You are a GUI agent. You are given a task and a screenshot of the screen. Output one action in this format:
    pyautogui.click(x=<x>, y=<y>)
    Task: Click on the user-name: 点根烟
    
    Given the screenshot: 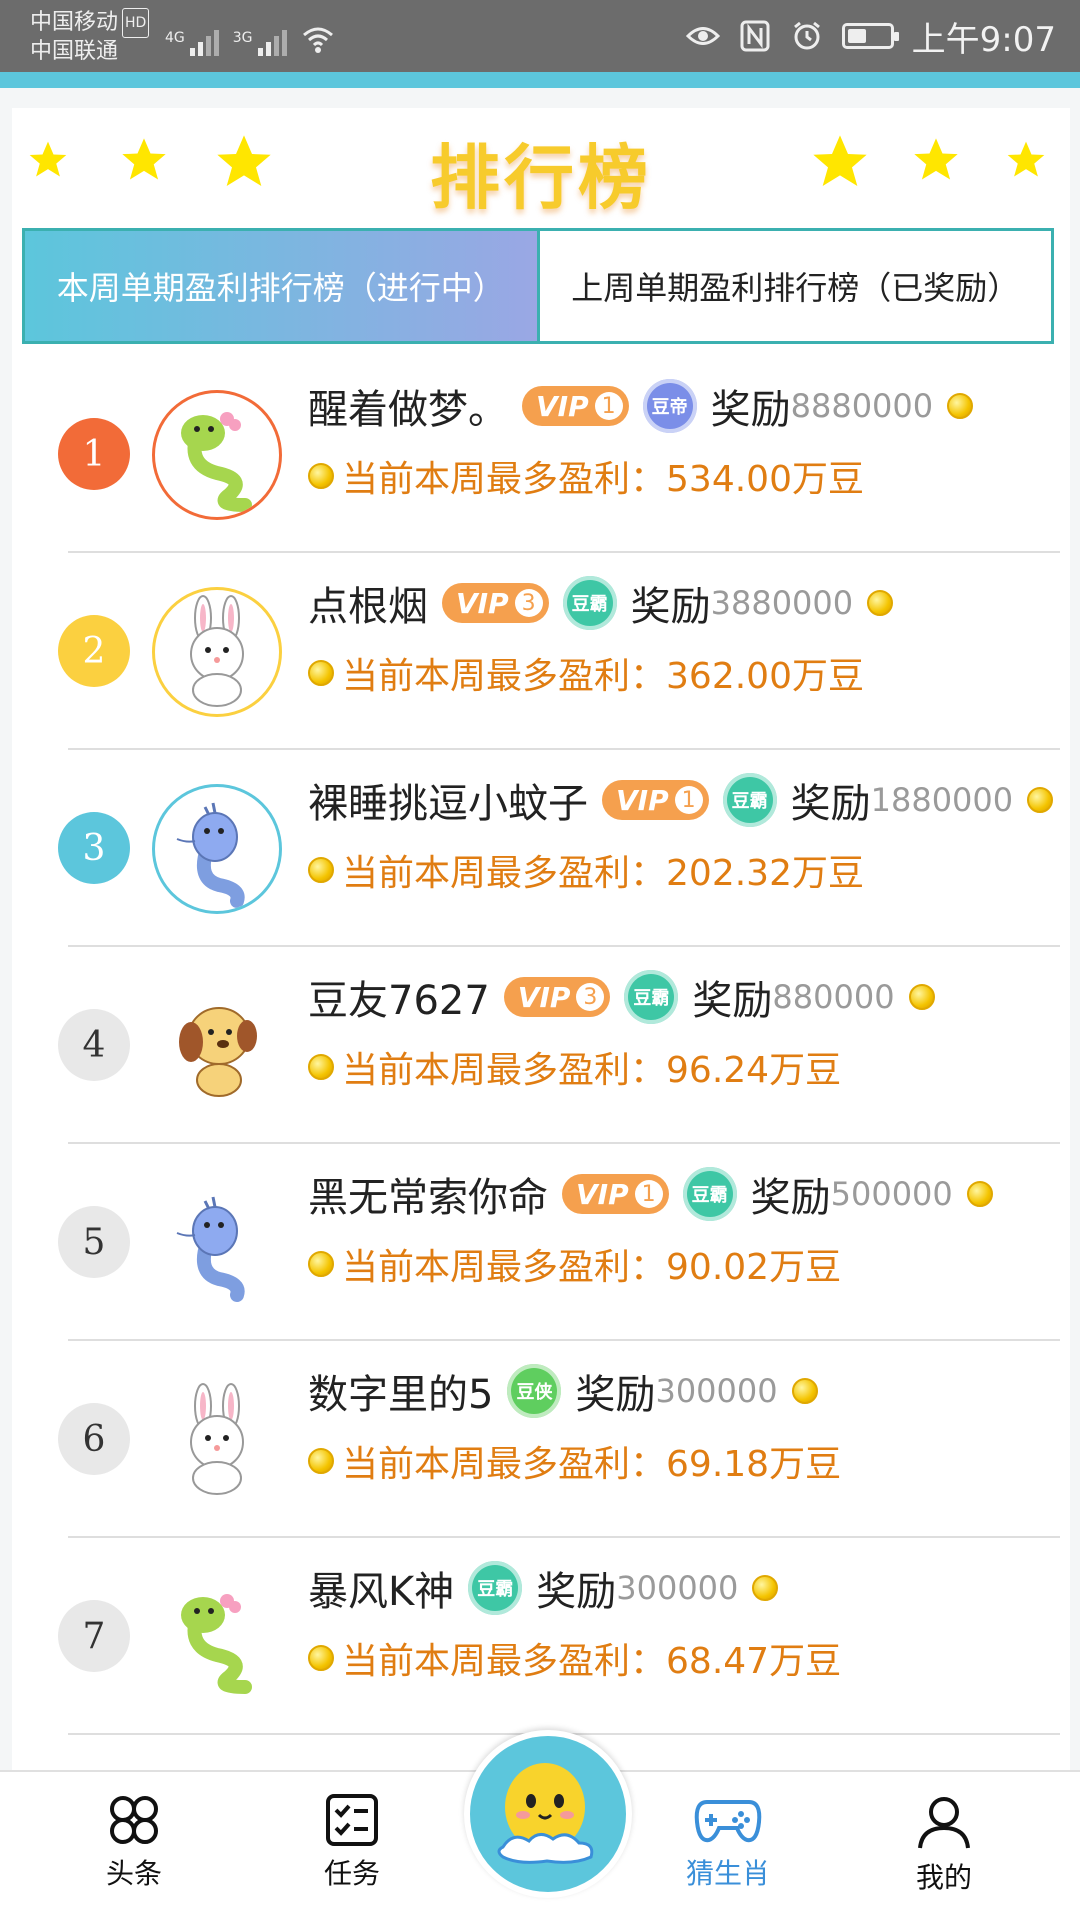 What is the action you would take?
    pyautogui.click(x=368, y=603)
    